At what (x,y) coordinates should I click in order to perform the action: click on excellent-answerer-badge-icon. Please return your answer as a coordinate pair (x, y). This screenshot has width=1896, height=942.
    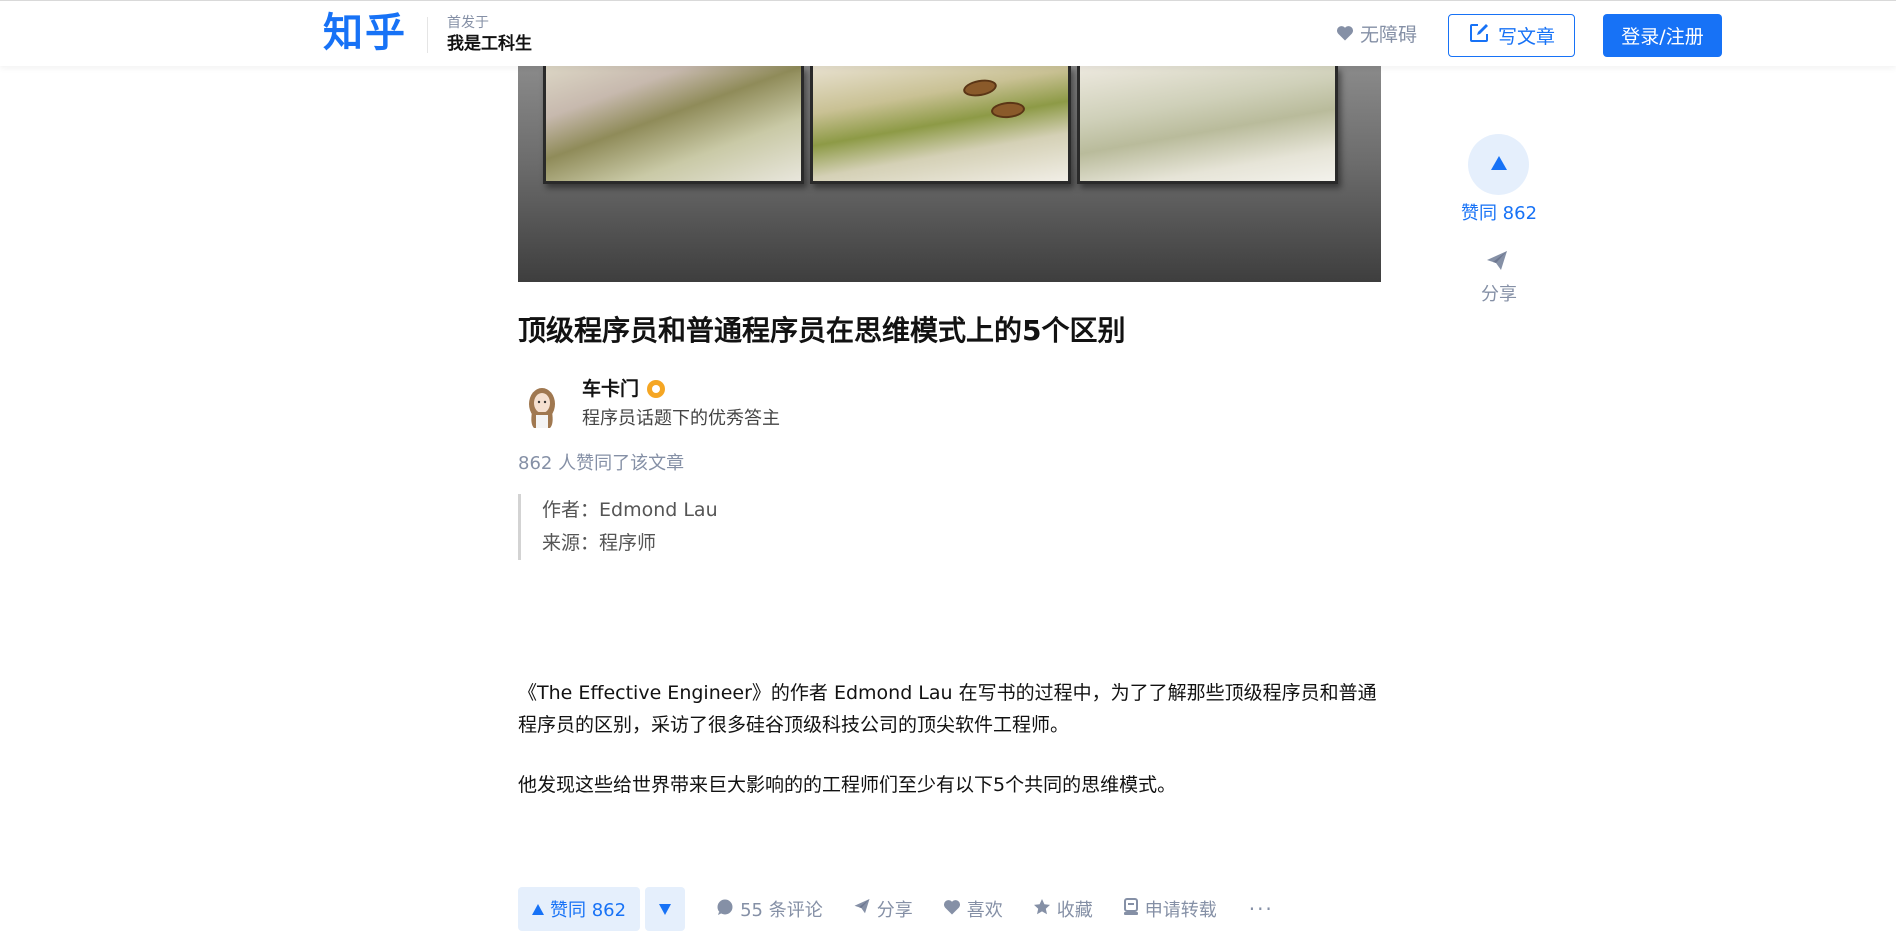
    Looking at the image, I should click on (656, 389).